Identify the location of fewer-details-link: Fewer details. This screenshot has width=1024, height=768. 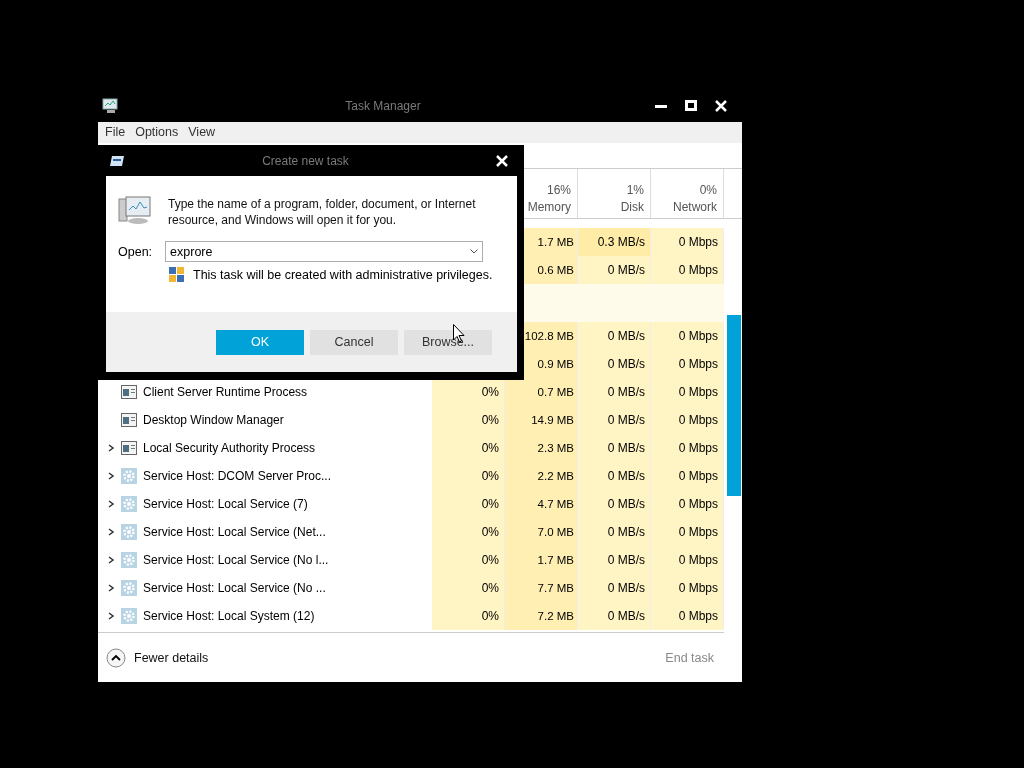
(171, 657).